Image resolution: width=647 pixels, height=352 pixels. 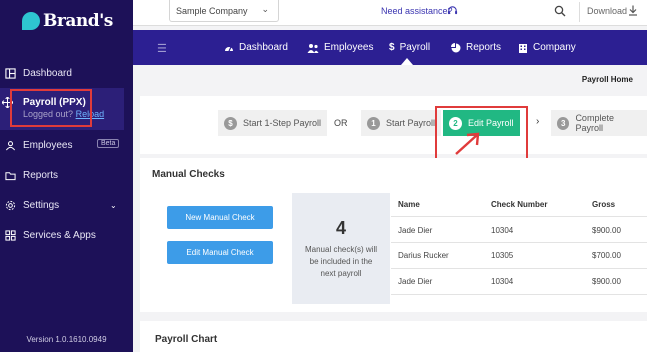 What do you see at coordinates (579, 12) in the screenshot?
I see `divider` at bounding box center [579, 12].